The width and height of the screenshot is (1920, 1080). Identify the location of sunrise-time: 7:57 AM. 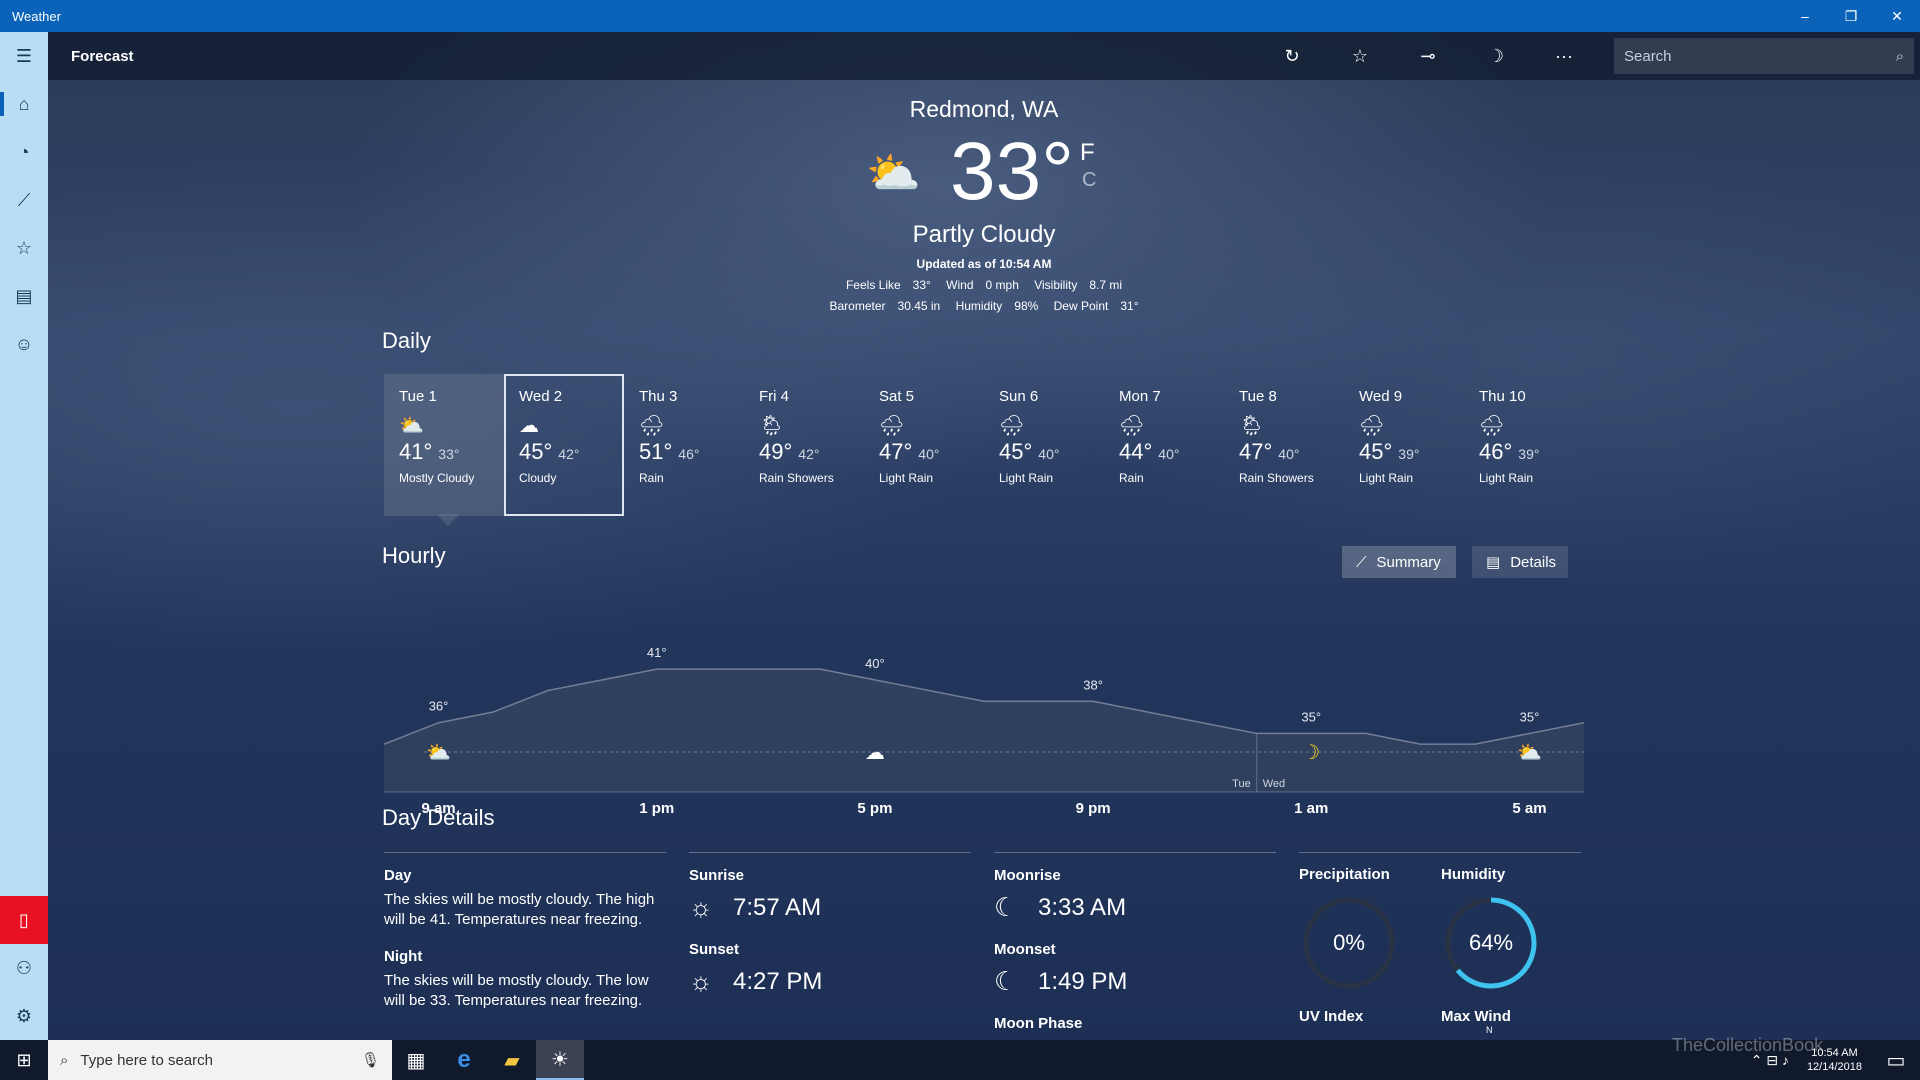
(777, 907).